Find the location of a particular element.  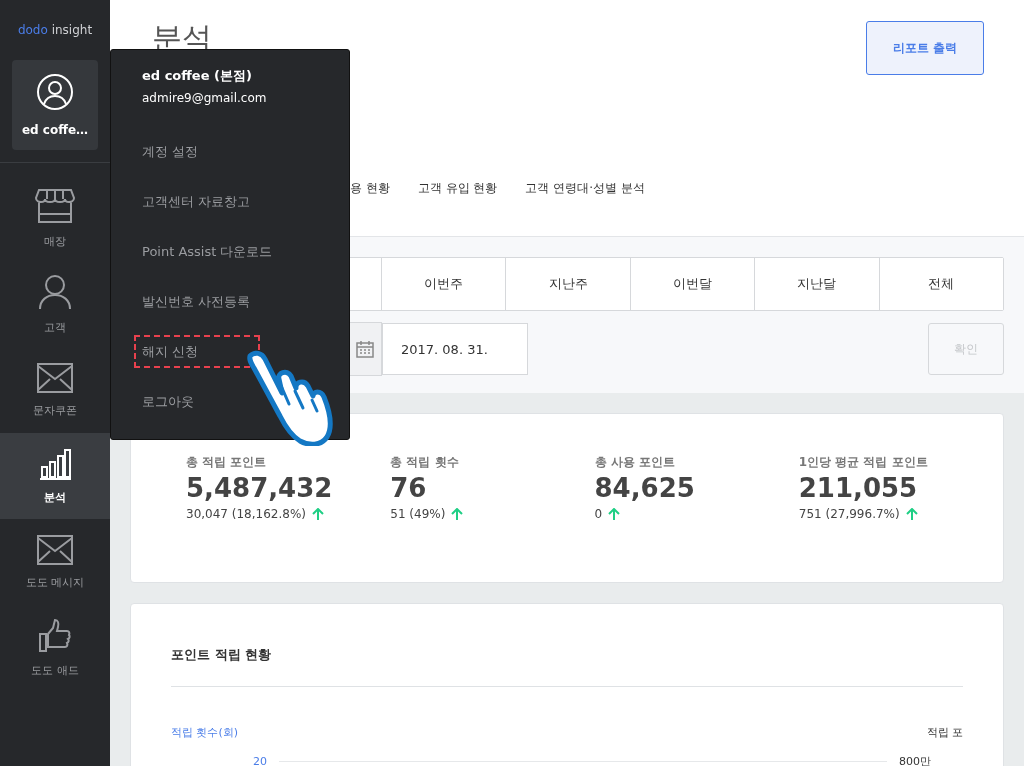

stat-change: 0 is located at coordinates (598, 514).